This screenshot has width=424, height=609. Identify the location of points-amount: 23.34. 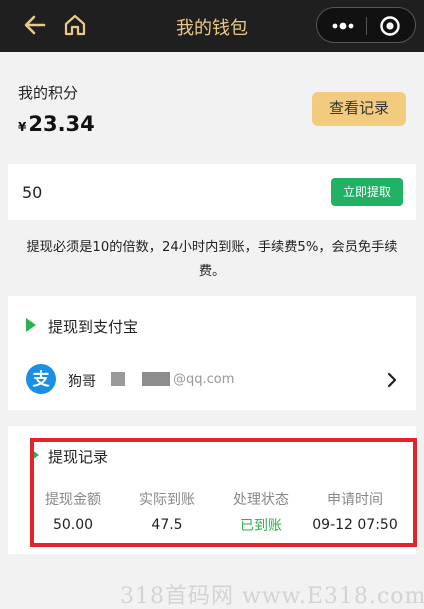
(61, 124).